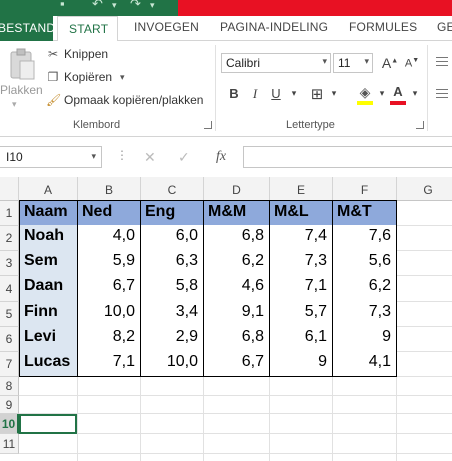 The image size is (452, 461). I want to click on tab-insert: INVOEGEN, so click(166, 27).